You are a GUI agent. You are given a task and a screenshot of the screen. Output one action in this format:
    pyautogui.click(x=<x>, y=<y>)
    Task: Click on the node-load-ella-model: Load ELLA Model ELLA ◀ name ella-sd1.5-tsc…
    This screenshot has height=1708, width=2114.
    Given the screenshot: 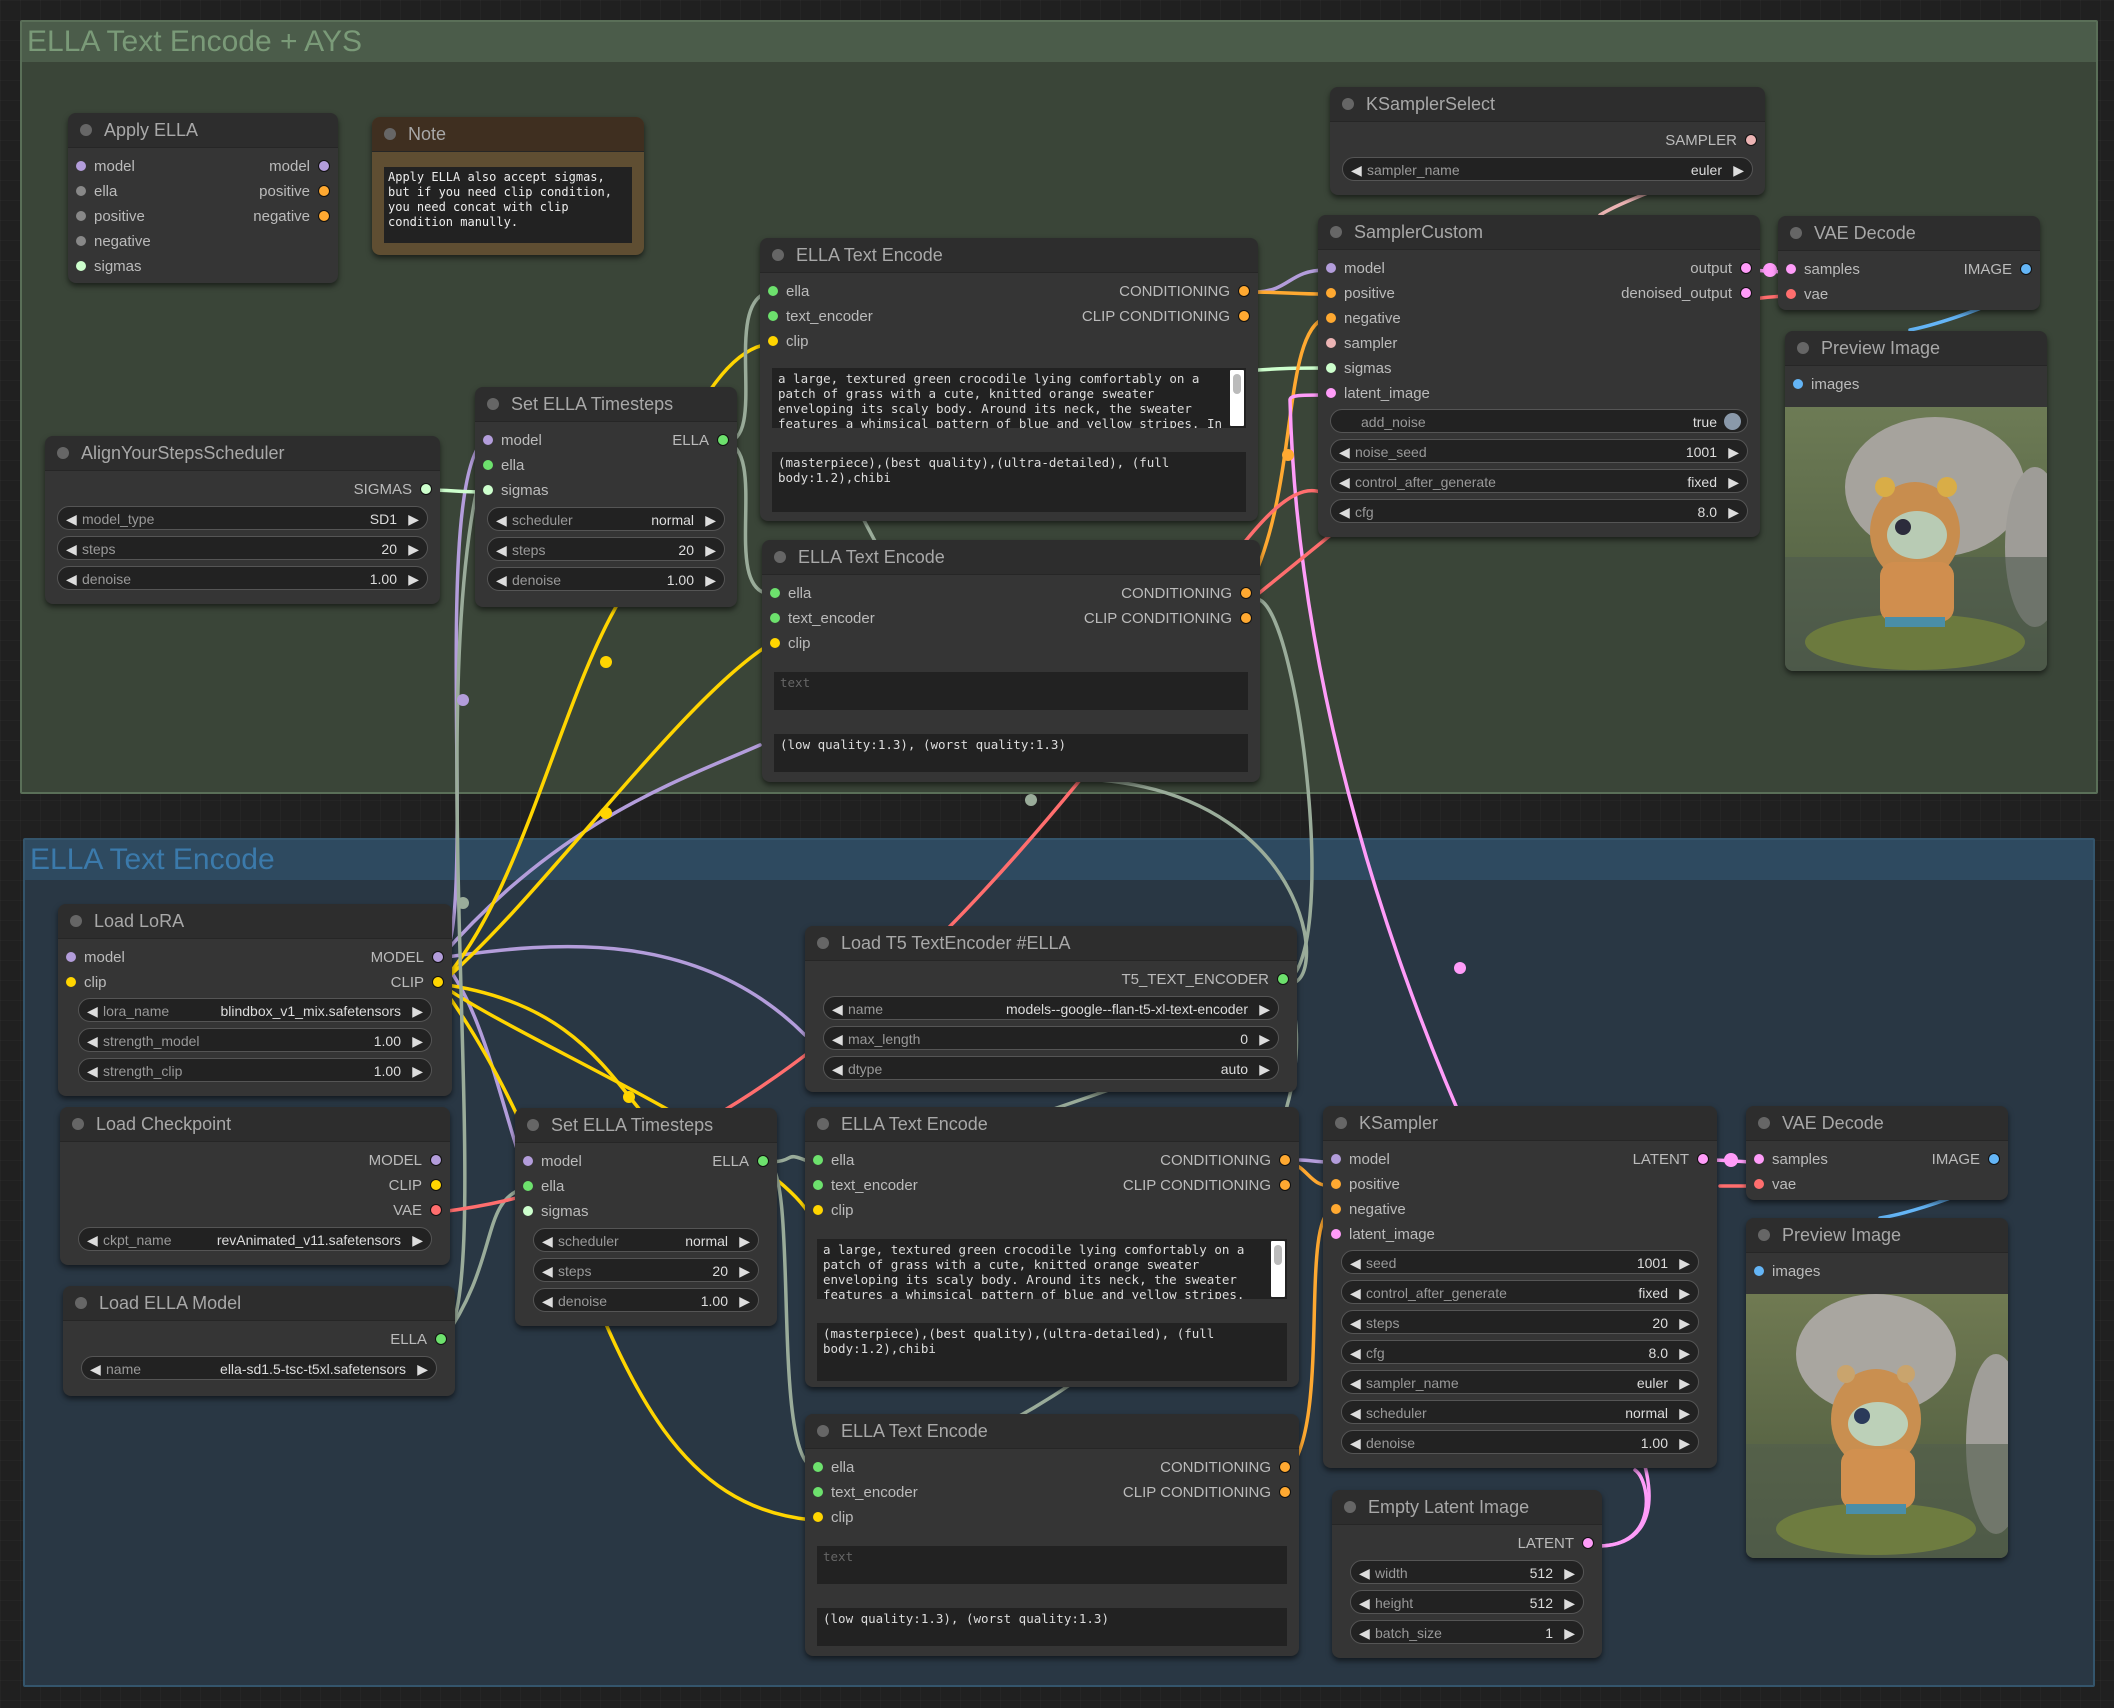 What is the action you would take?
    pyautogui.click(x=259, y=1341)
    